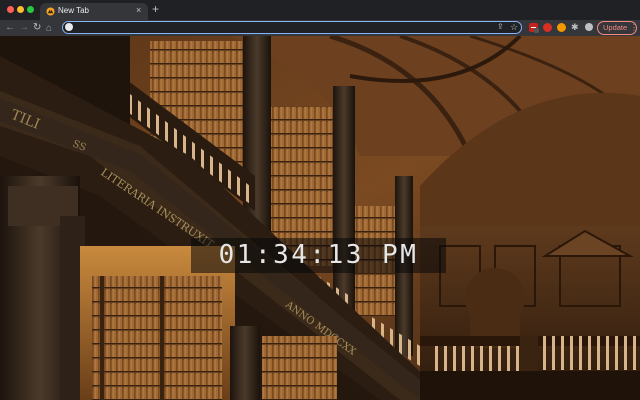 Image resolution: width=640 pixels, height=400 pixels. What do you see at coordinates (138, 10) in the screenshot?
I see `close-icon: ×` at bounding box center [138, 10].